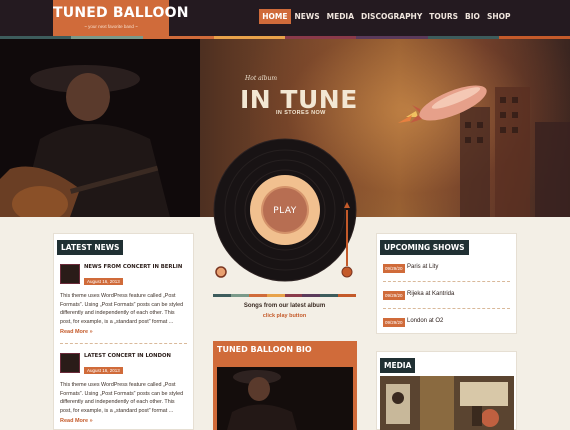 This screenshot has width=570, height=430. What do you see at coordinates (137, 267) in the screenshot?
I see `news-heading: NEWS FROM CONCERT IN BERLIN` at bounding box center [137, 267].